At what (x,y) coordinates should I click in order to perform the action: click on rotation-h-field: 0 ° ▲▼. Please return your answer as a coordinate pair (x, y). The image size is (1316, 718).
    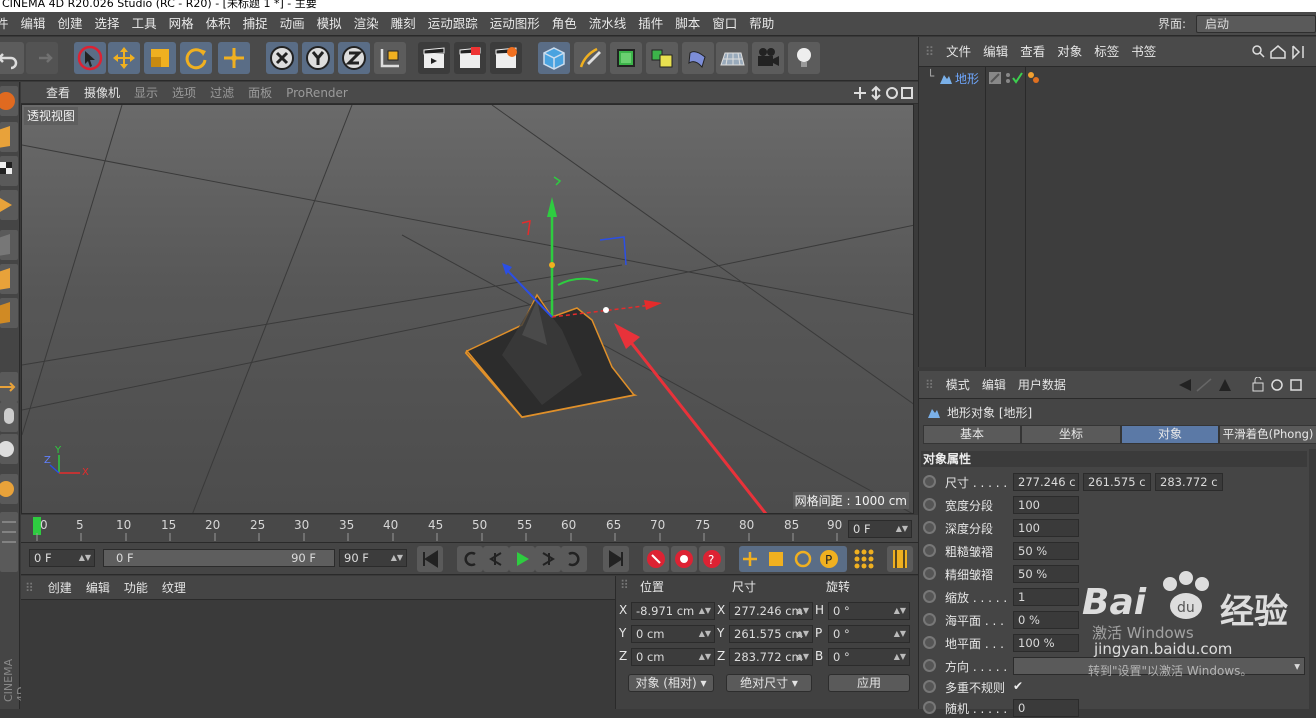
    Looking at the image, I should click on (869, 611).